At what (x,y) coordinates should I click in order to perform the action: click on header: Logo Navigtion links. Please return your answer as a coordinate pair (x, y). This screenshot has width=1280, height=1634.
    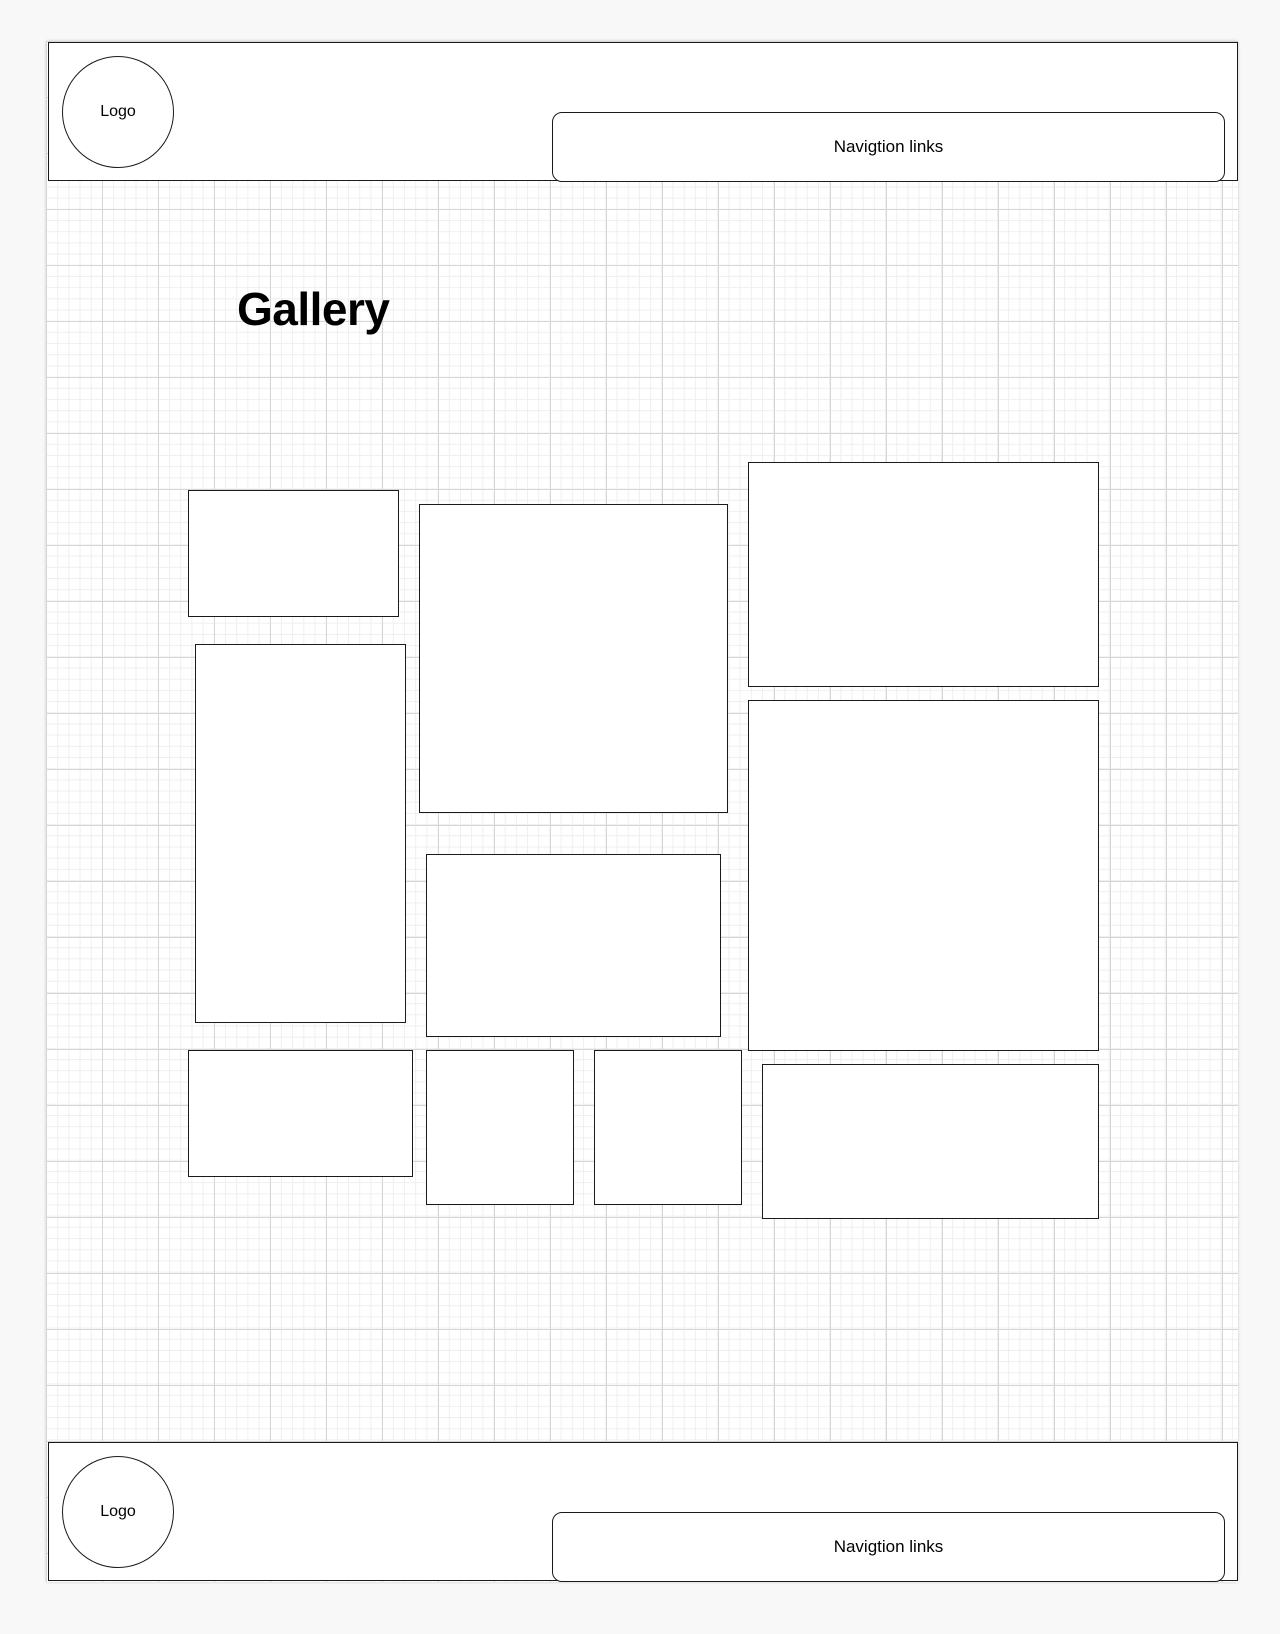
    Looking at the image, I should click on (643, 112).